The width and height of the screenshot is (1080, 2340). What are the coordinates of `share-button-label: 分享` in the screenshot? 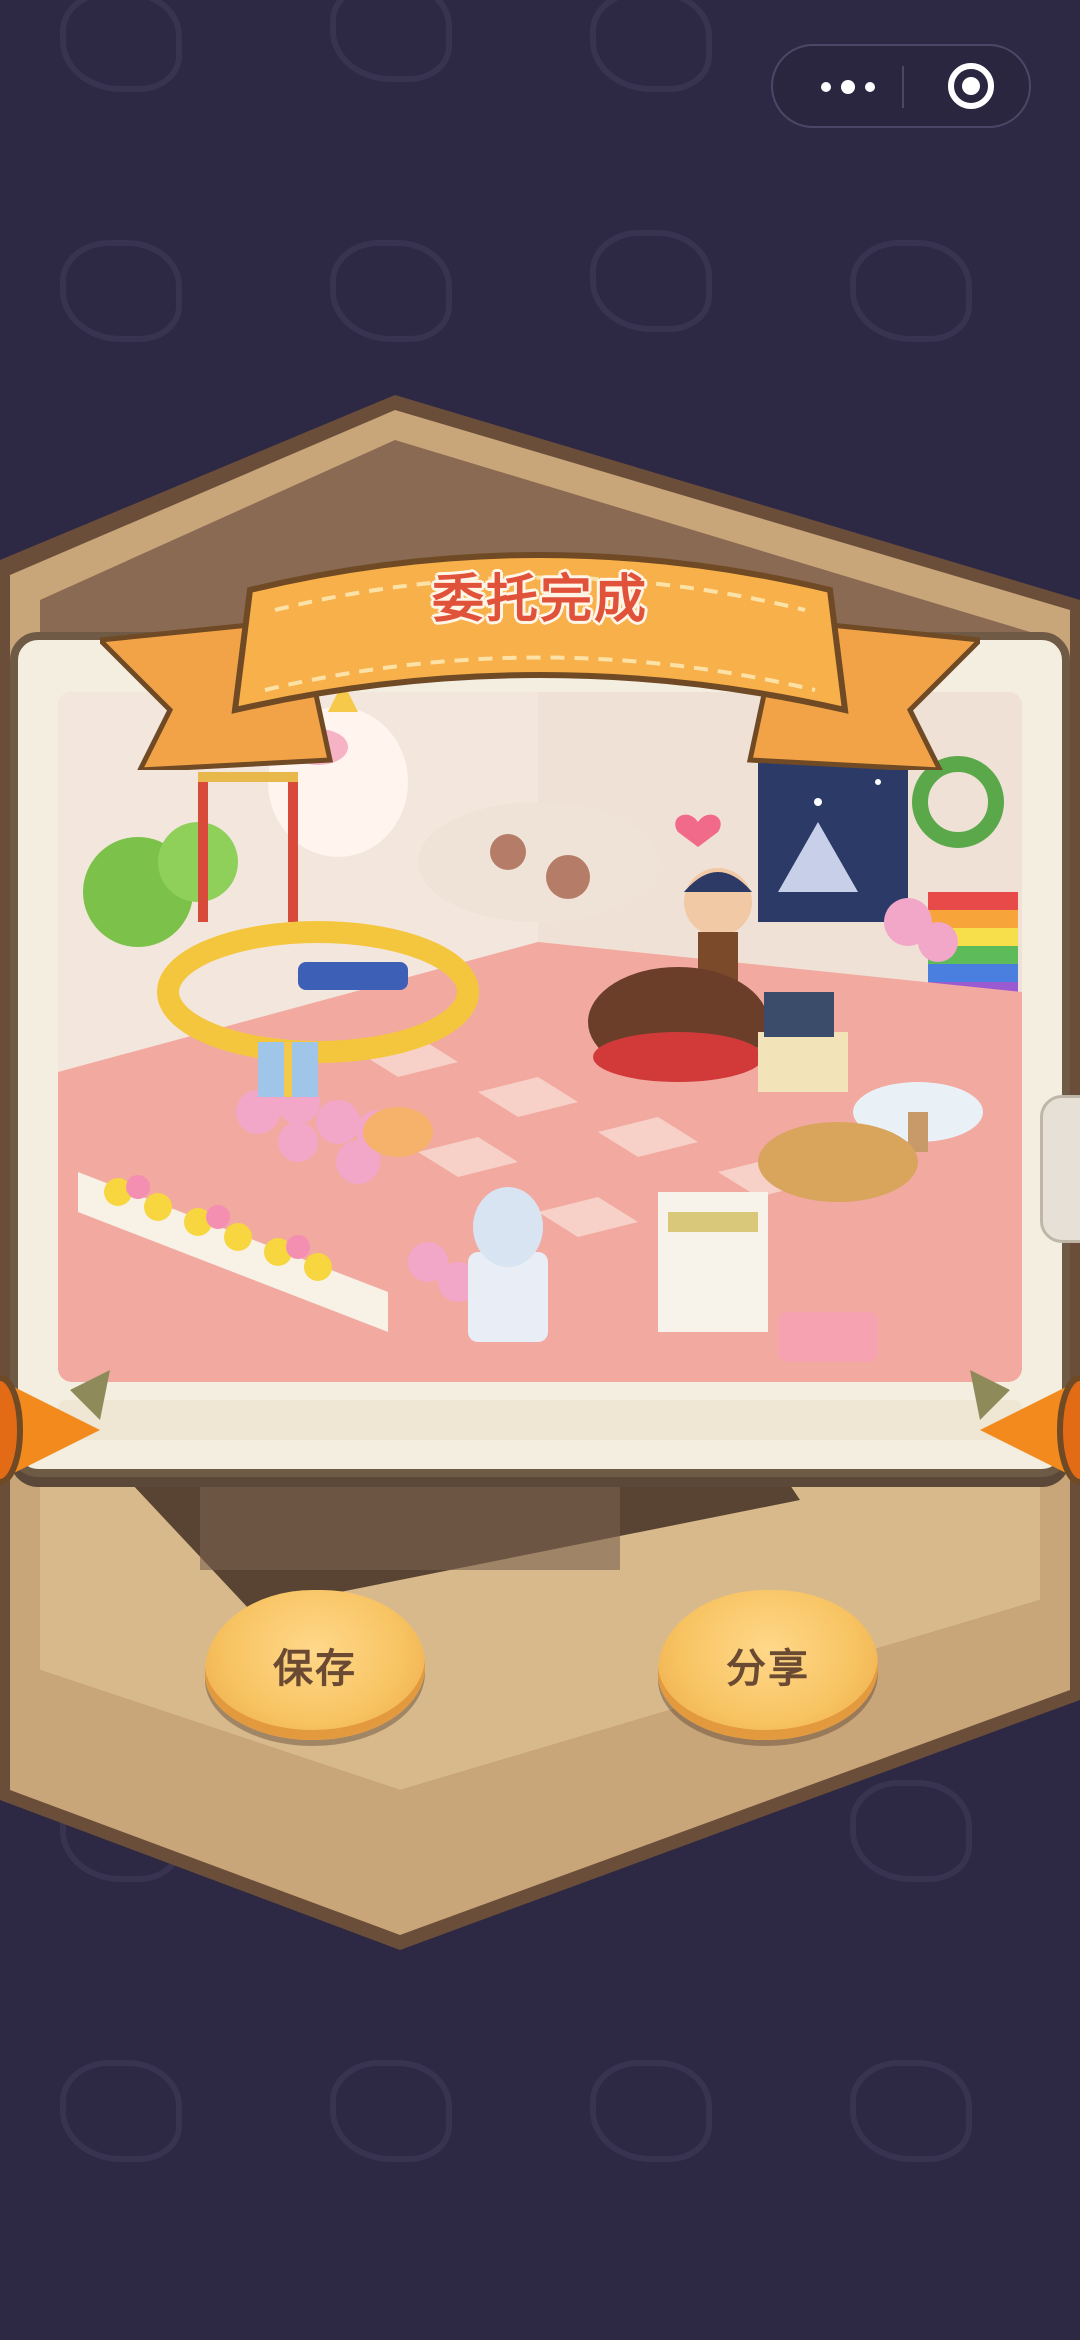 It's located at (768, 1669).